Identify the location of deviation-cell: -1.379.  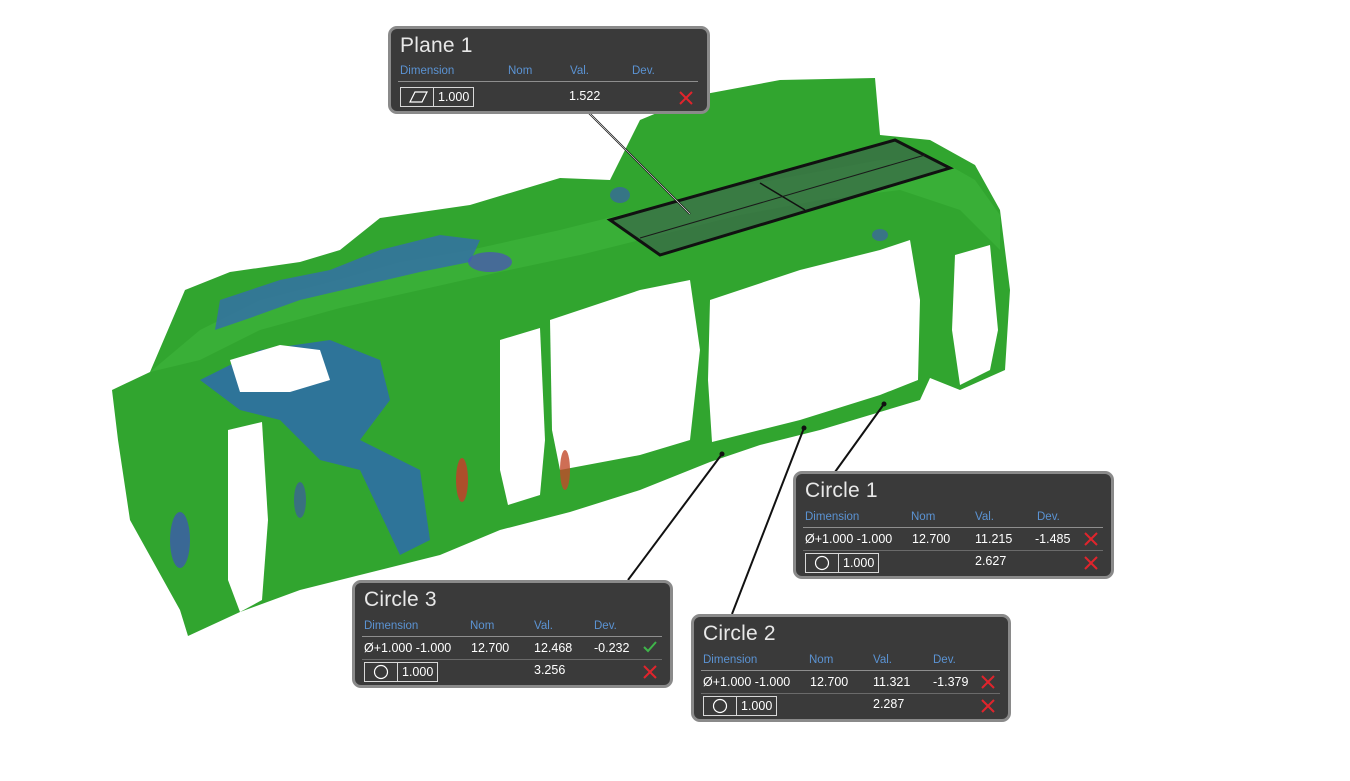
(951, 682).